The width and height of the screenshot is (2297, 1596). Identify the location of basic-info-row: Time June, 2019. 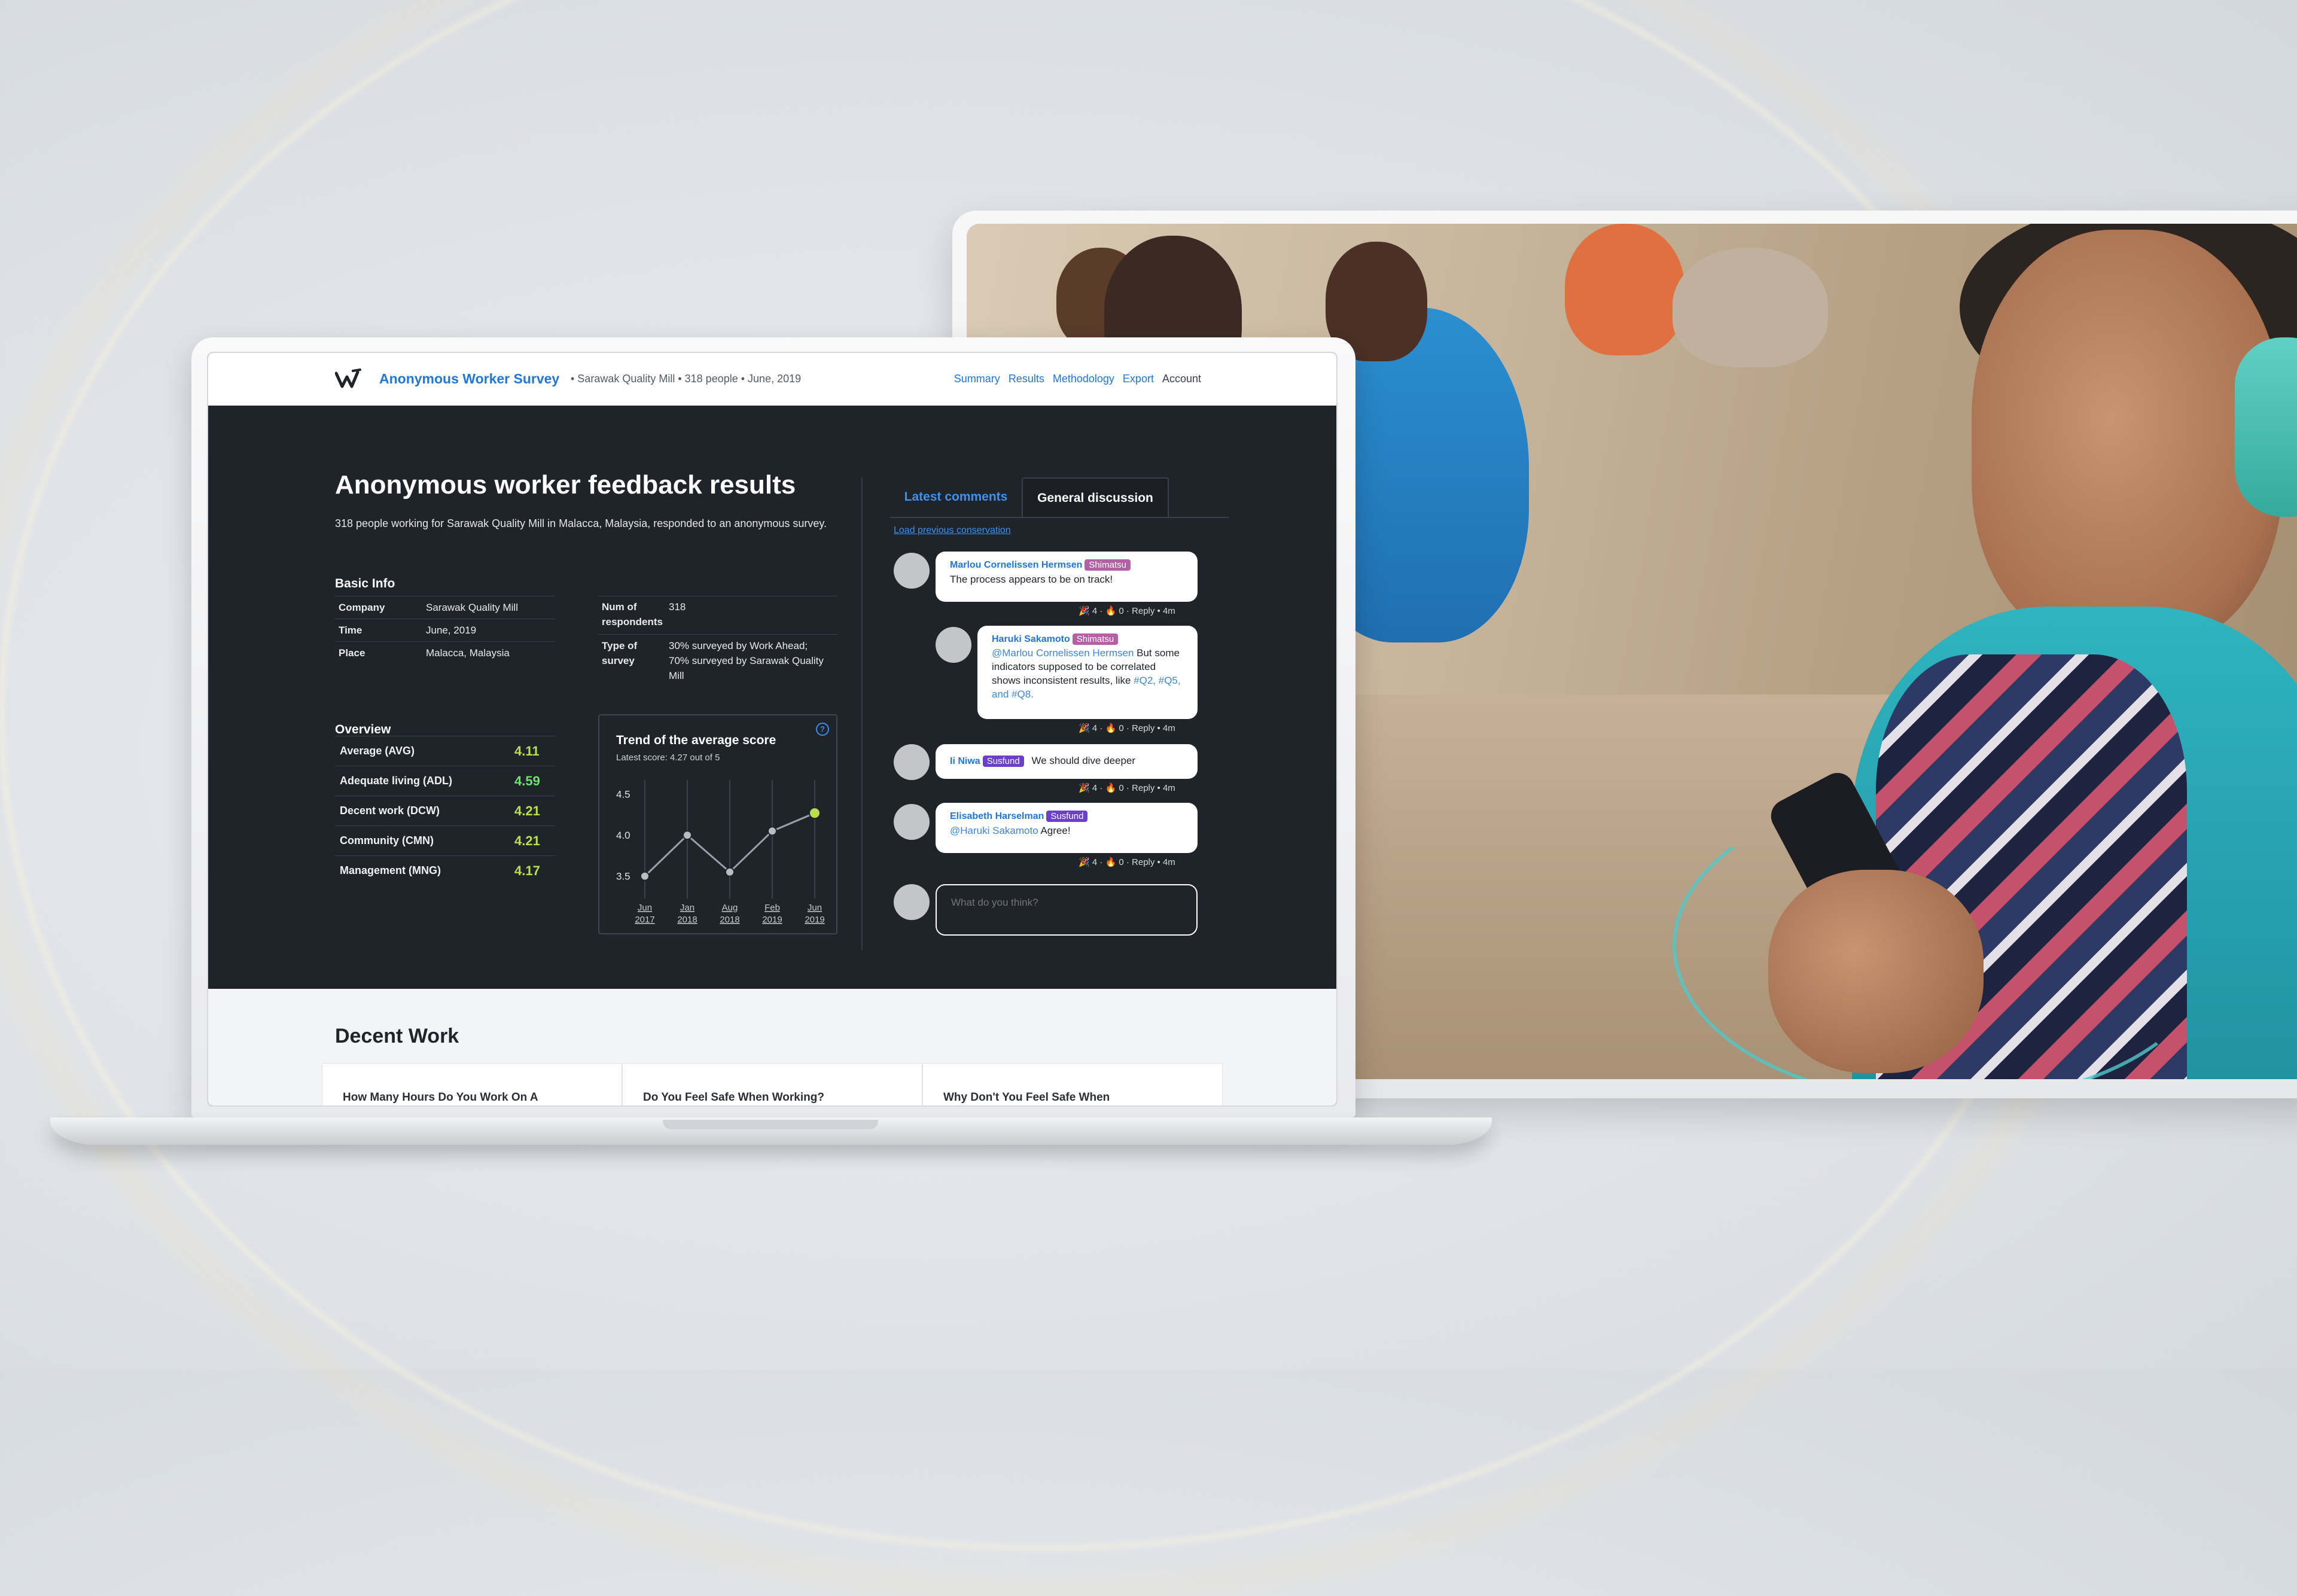
(445, 630).